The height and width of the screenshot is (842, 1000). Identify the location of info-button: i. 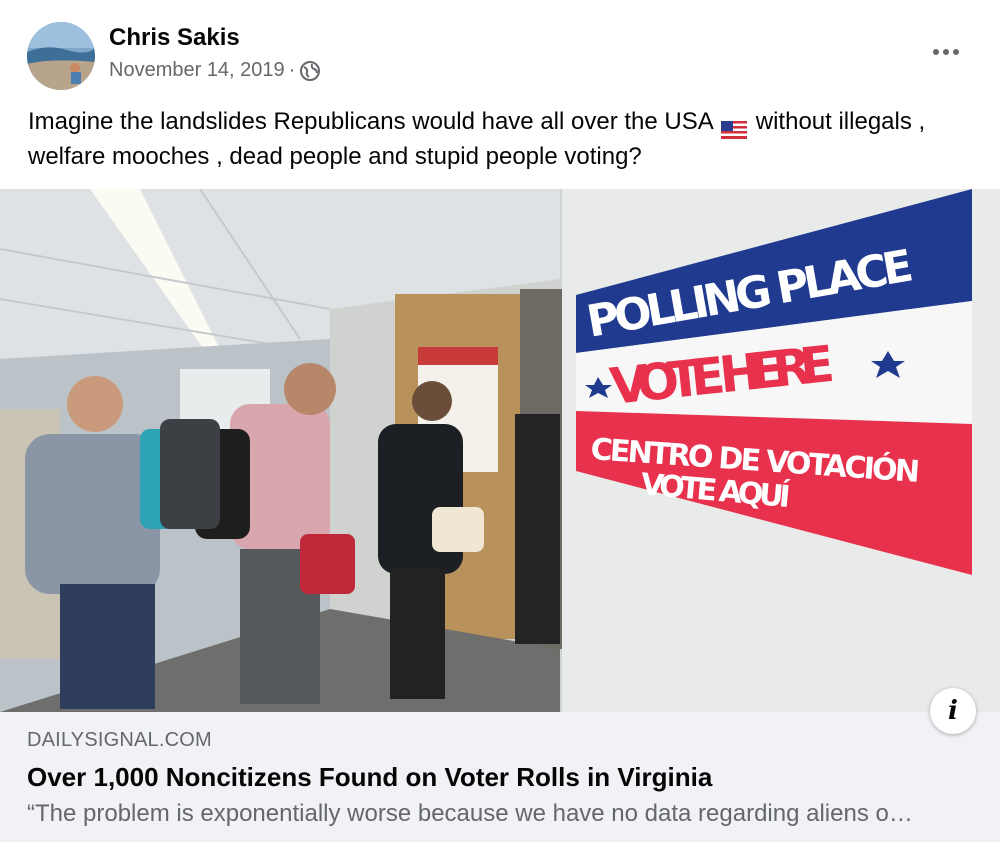
(953, 711).